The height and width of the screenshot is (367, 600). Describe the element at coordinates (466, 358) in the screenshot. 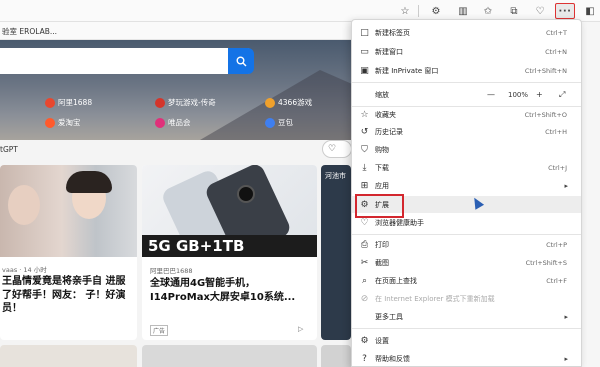

I see `menu-item-help: ? 帮助和反馈 ▸` at that location.